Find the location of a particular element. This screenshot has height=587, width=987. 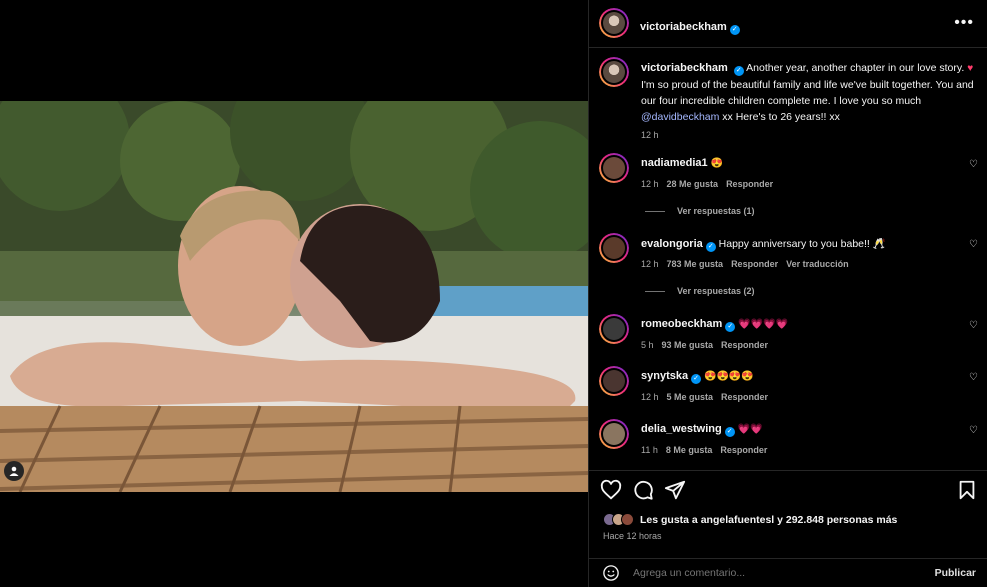

comment-likes: 783 Me gusta is located at coordinates (695, 264).